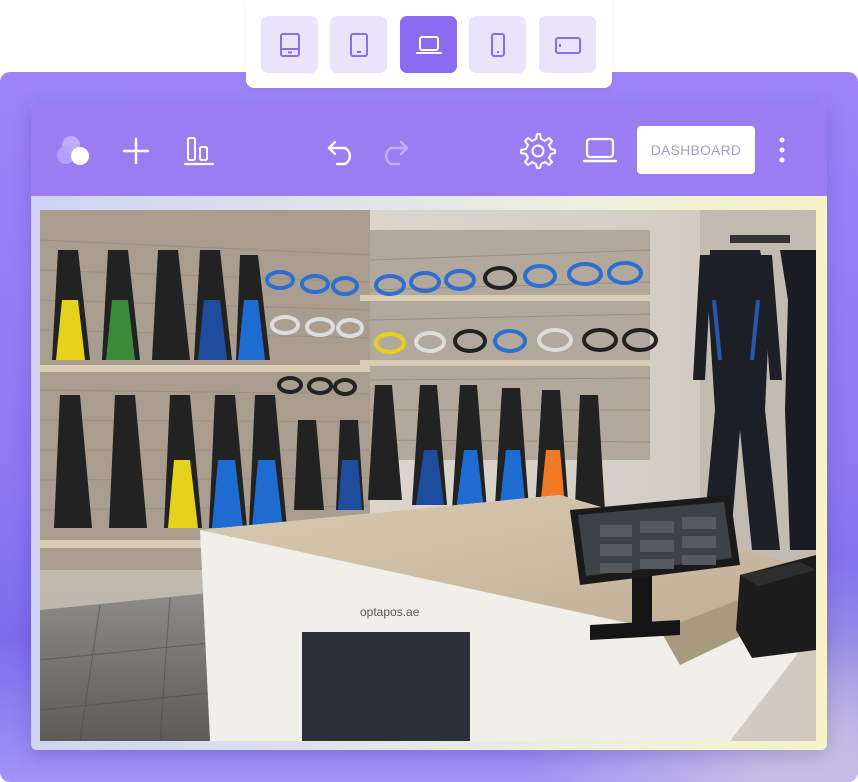 The image size is (858, 782). I want to click on tablet-icon, so click(358, 44).